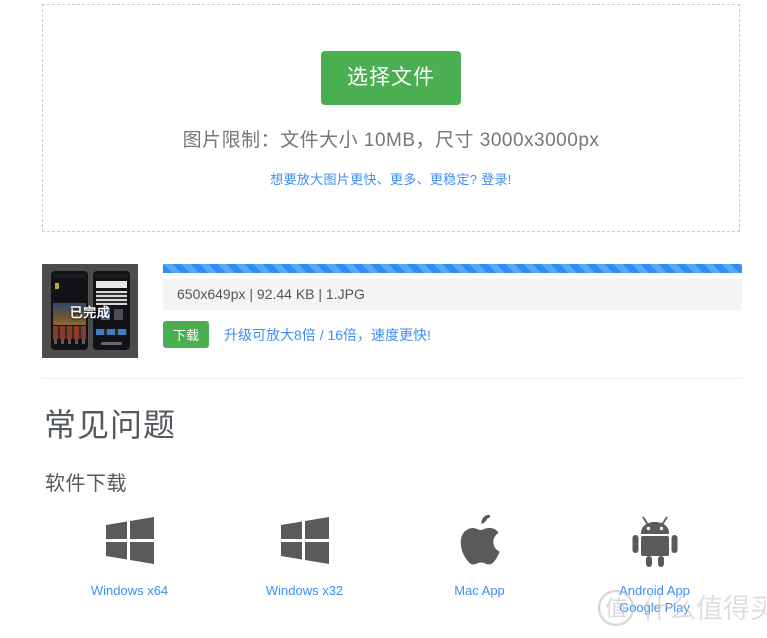 Image resolution: width=767 pixels, height=638 pixels. Describe the element at coordinates (69, 332) in the screenshot. I see `phone-thumbnail-strip` at that location.